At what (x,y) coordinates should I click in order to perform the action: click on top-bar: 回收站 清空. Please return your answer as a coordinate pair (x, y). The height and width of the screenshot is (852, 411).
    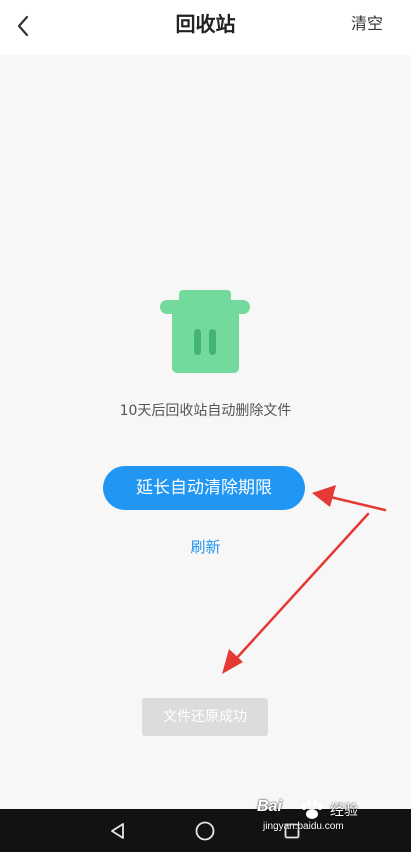
    Looking at the image, I should click on (205, 27).